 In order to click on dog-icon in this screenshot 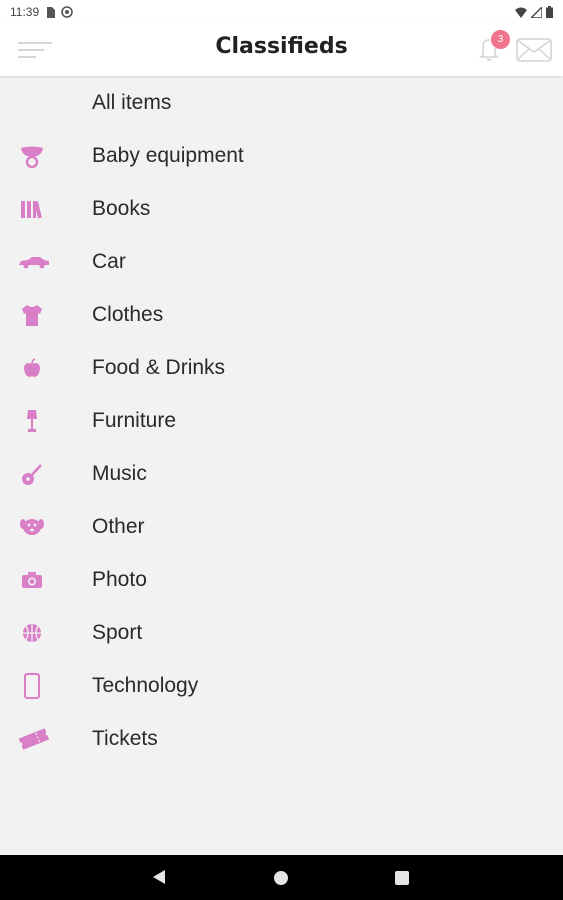, I will do `click(32, 526)`.